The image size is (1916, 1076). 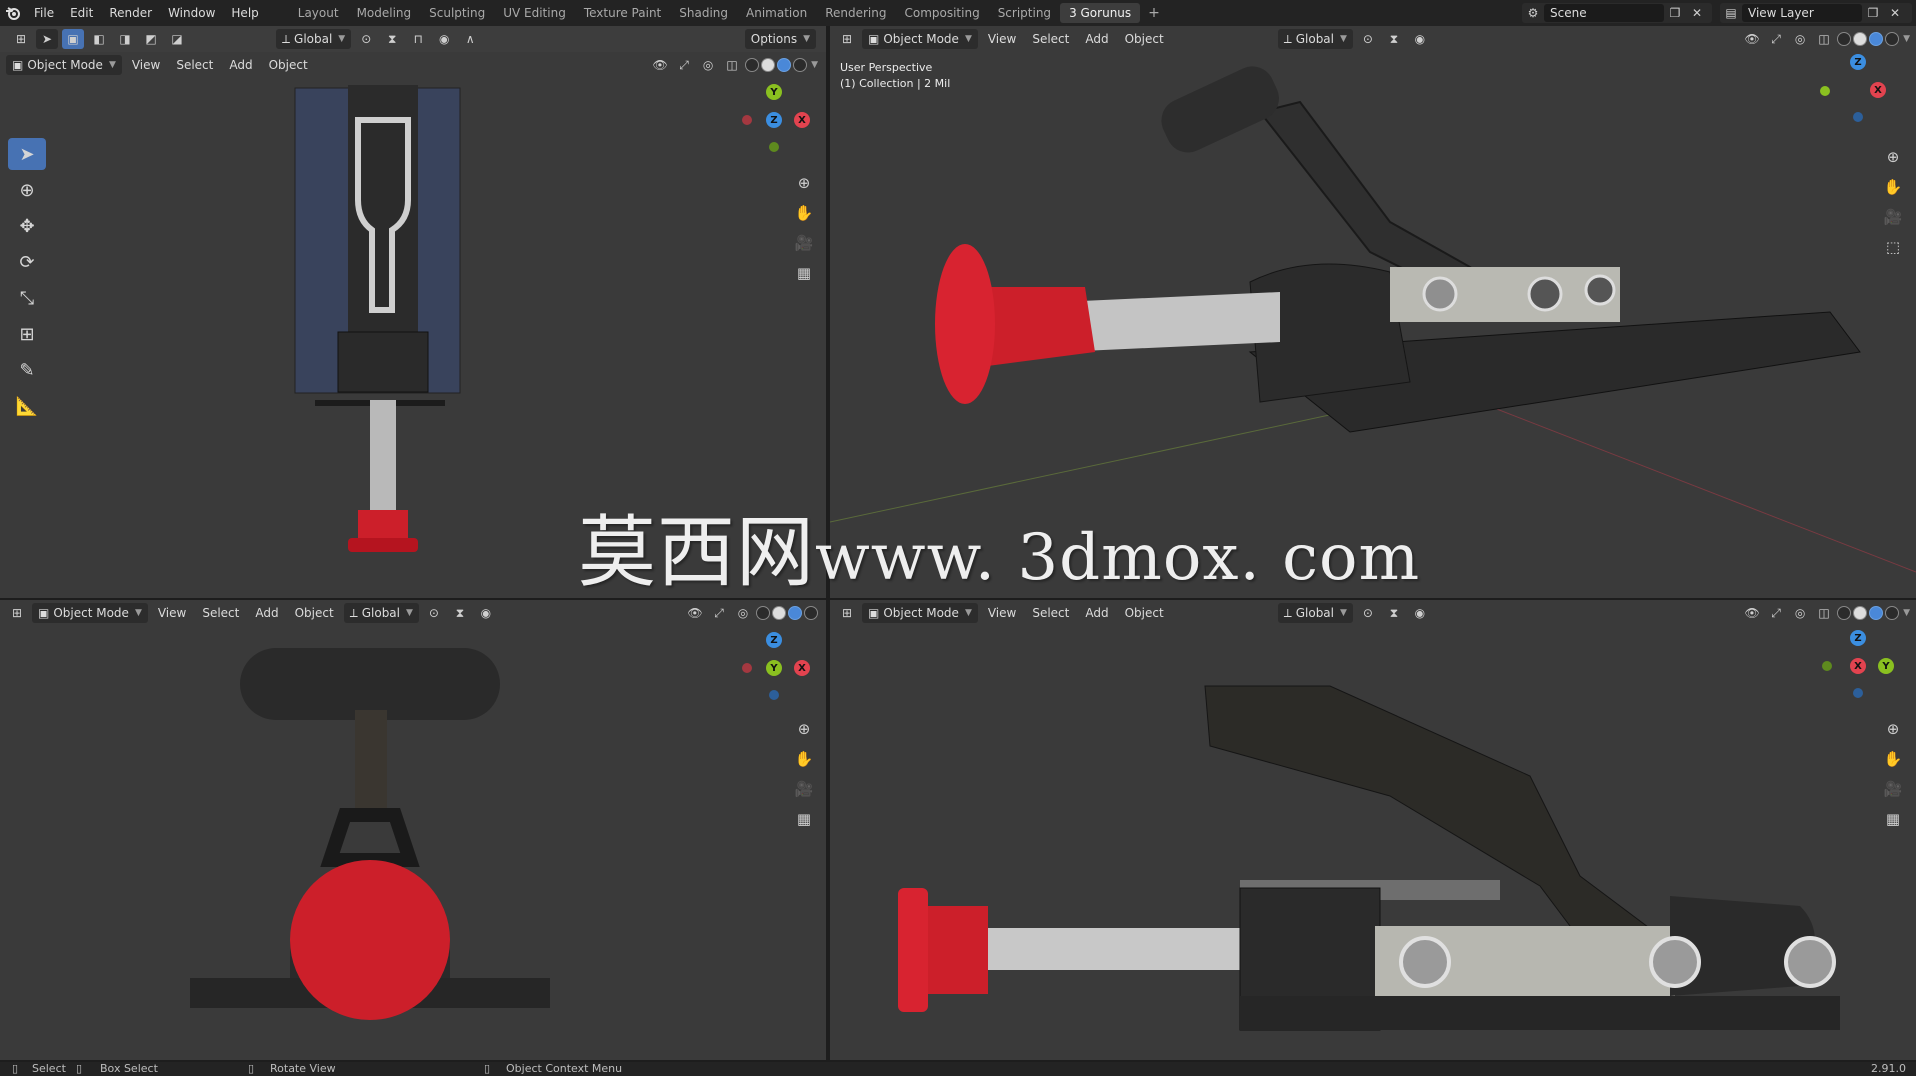 I want to click on tab-layout: Layout, so click(x=318, y=13).